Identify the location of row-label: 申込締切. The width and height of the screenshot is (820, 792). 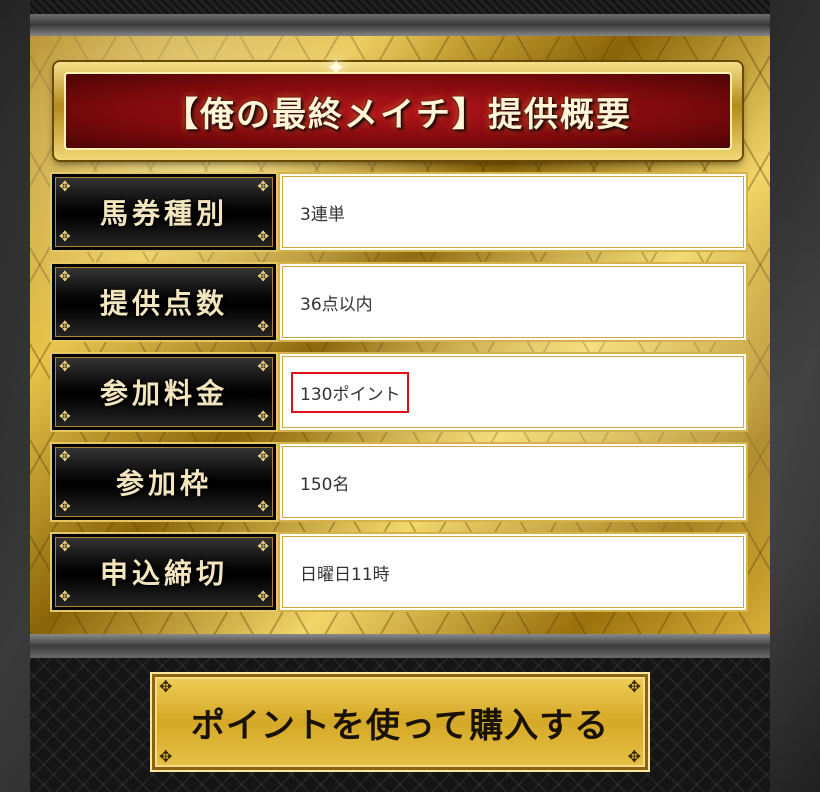
(163, 573).